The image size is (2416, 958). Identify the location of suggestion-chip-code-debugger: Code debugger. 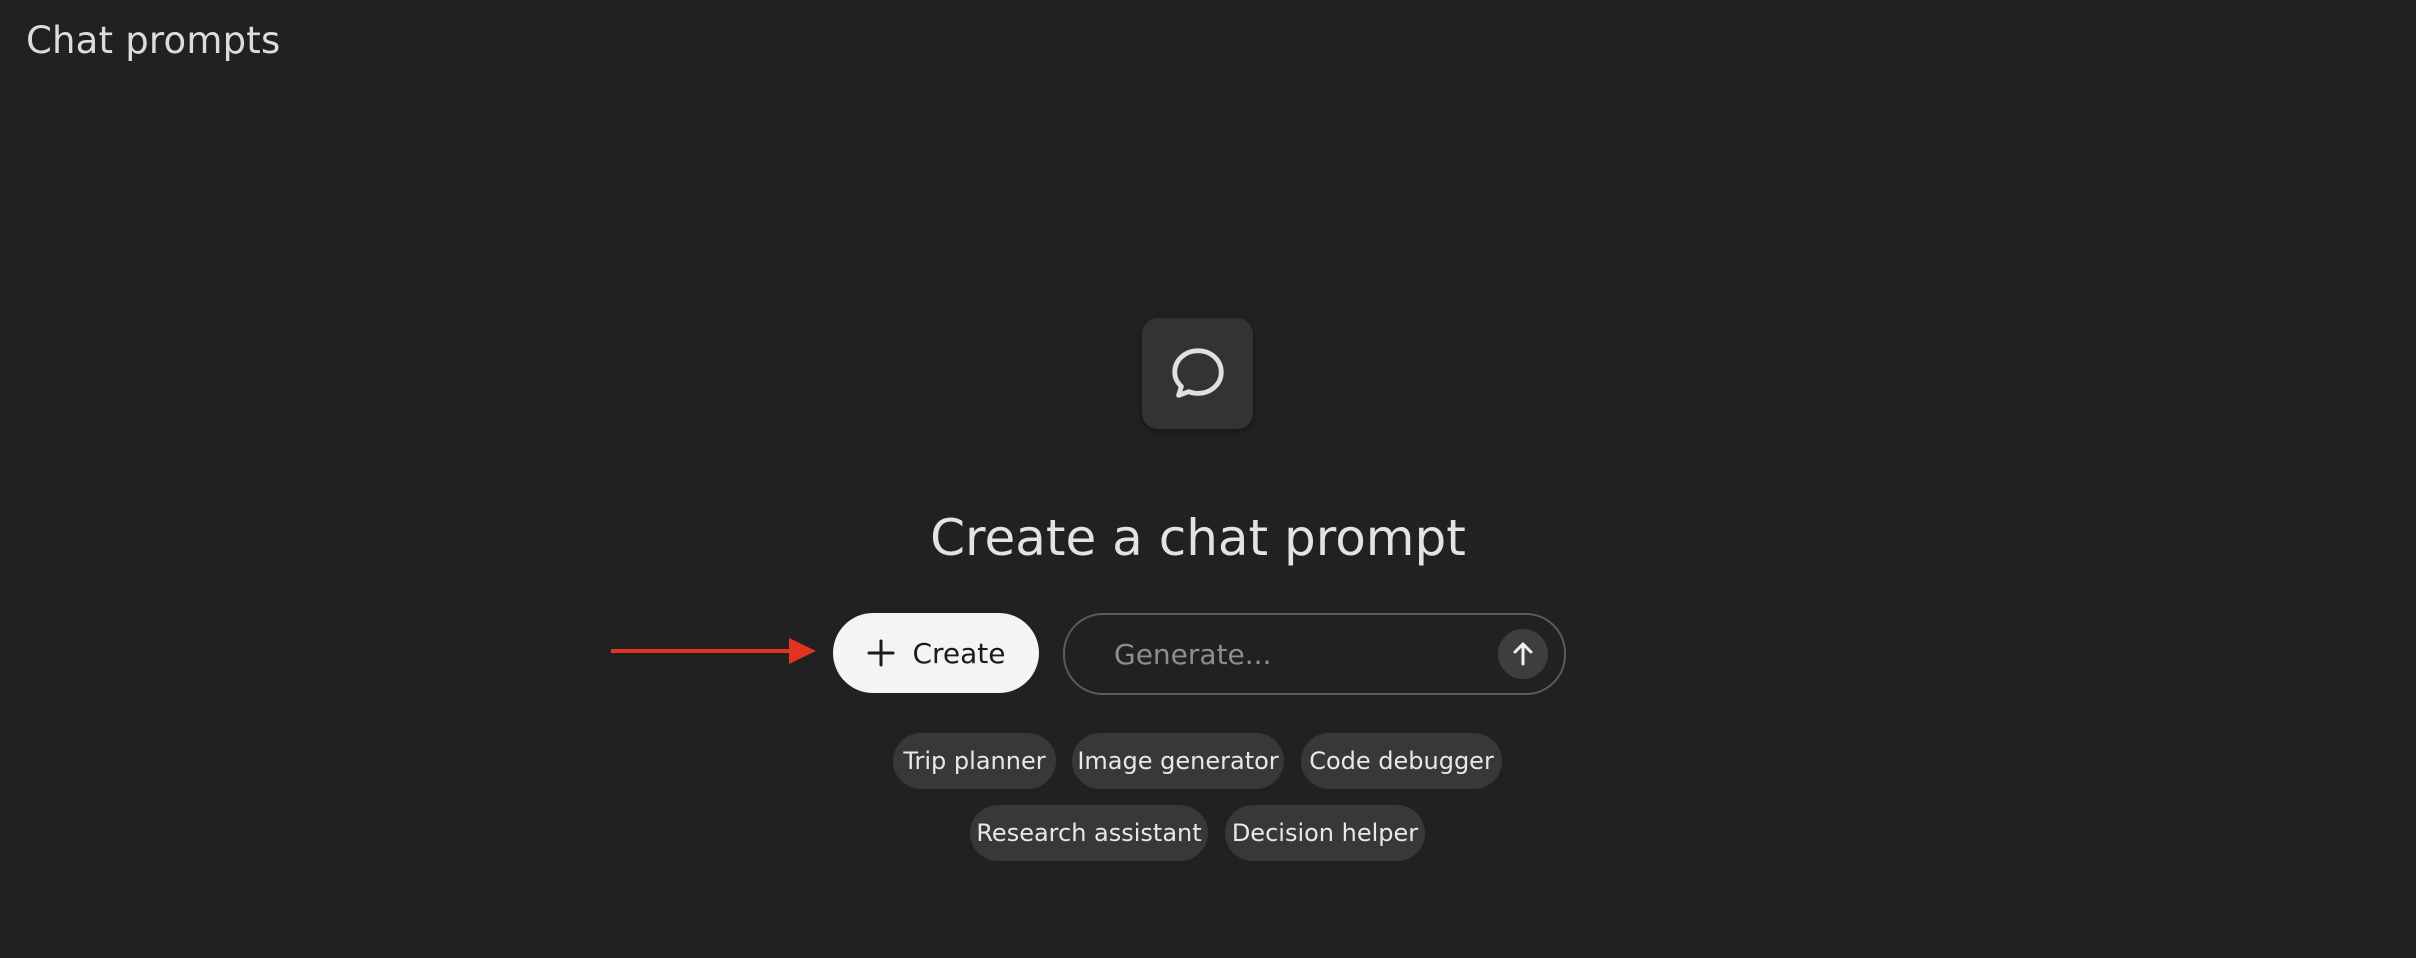
(1401, 761).